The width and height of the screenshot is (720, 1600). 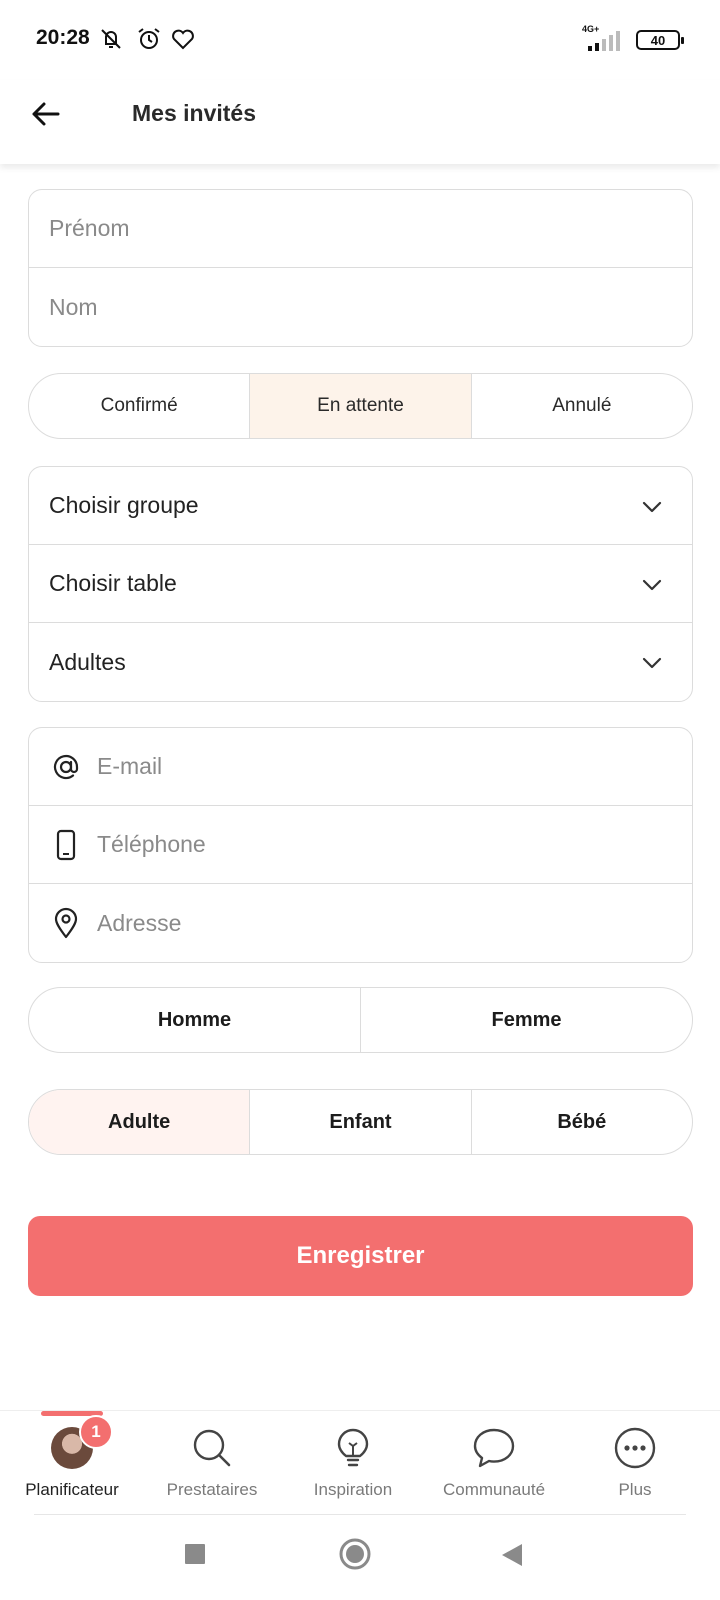 I want to click on nav-item-inspiration: Inspiration, so click(x=353, y=1462).